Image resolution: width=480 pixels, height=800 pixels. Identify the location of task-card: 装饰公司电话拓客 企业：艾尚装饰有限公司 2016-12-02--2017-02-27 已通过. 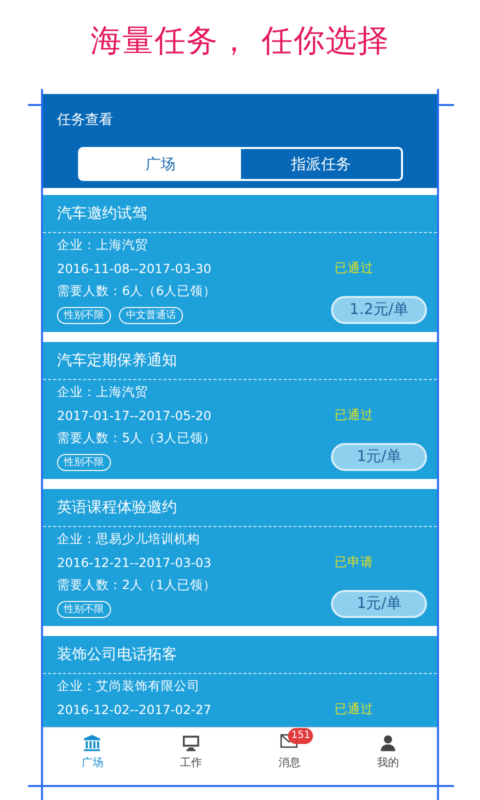
(240, 682).